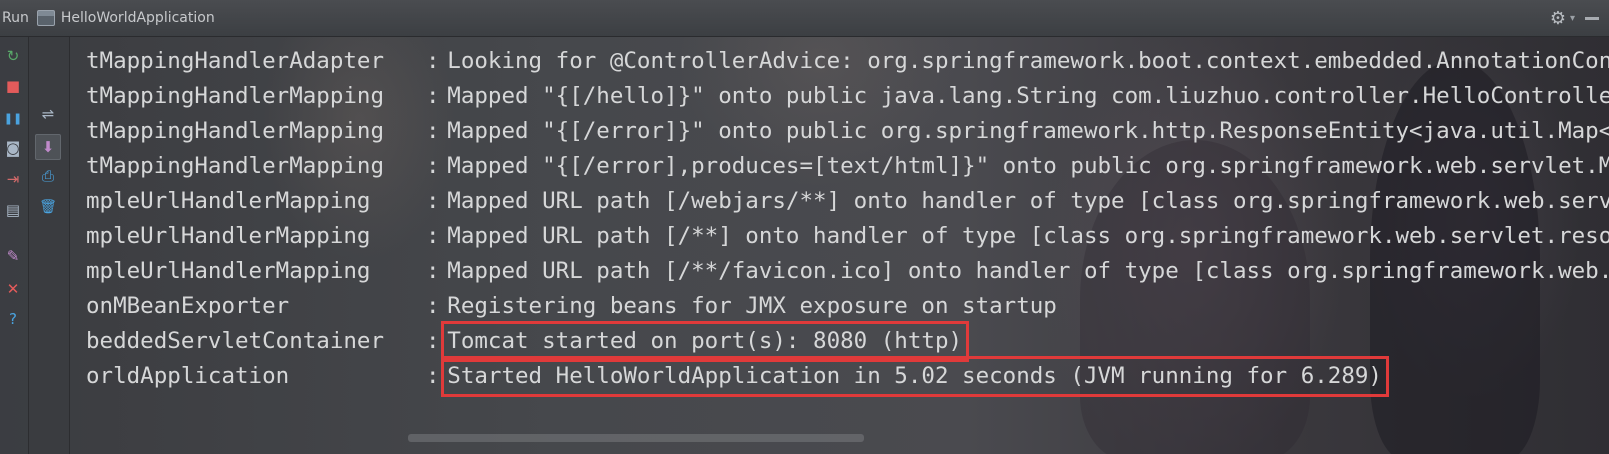 The height and width of the screenshot is (454, 1609). What do you see at coordinates (48, 207) in the screenshot?
I see `clear-all-icon: 🗑` at bounding box center [48, 207].